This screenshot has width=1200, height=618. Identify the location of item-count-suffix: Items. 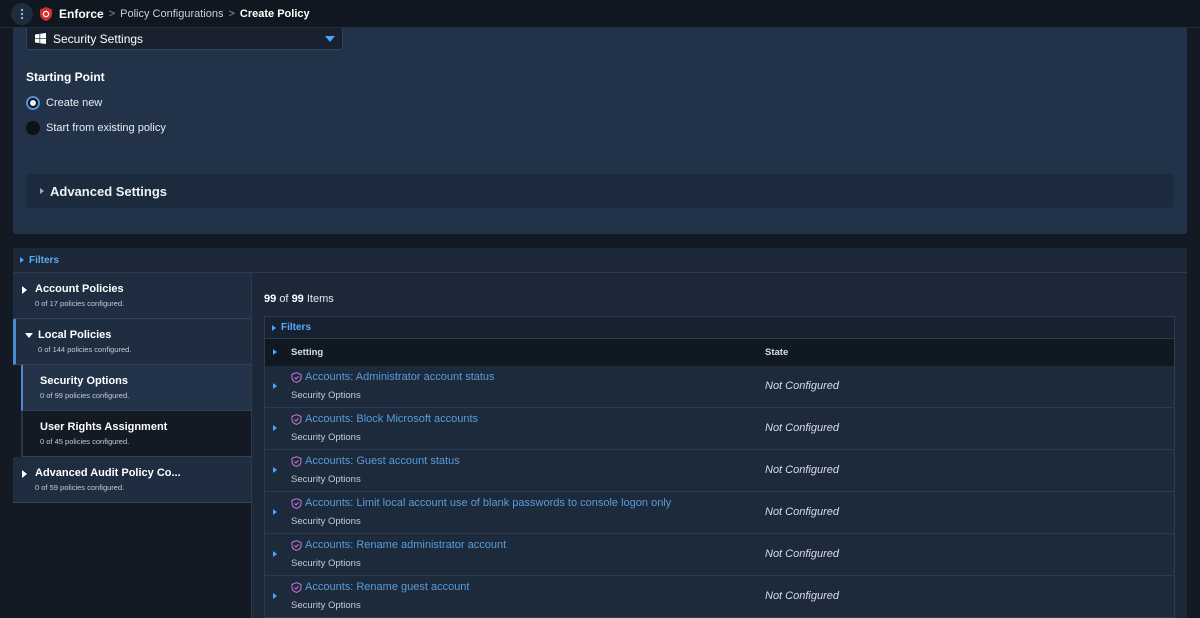
(320, 299).